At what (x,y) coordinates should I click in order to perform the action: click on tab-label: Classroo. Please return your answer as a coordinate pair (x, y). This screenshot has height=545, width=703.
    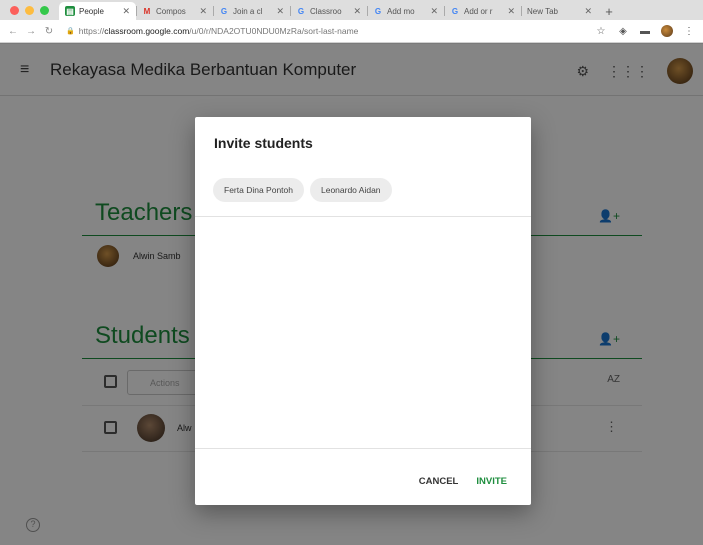
    Looking at the image, I should click on (326, 11).